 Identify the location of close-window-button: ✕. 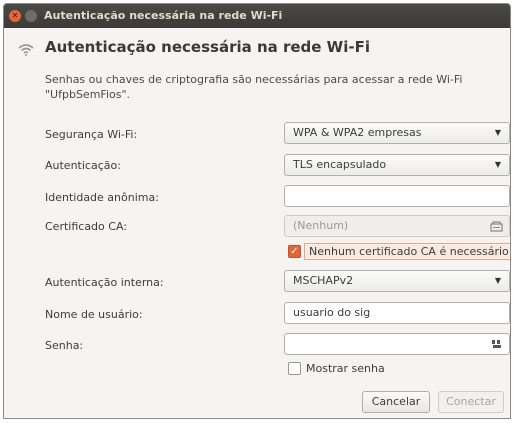
(15, 16).